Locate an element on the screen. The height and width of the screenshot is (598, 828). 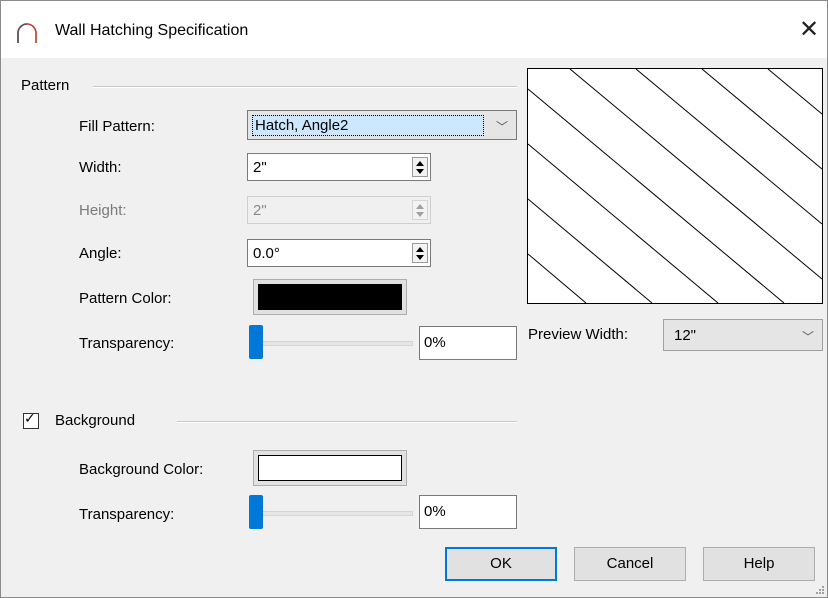
fill-pattern-label: Fill Pattern: is located at coordinates (117, 126).